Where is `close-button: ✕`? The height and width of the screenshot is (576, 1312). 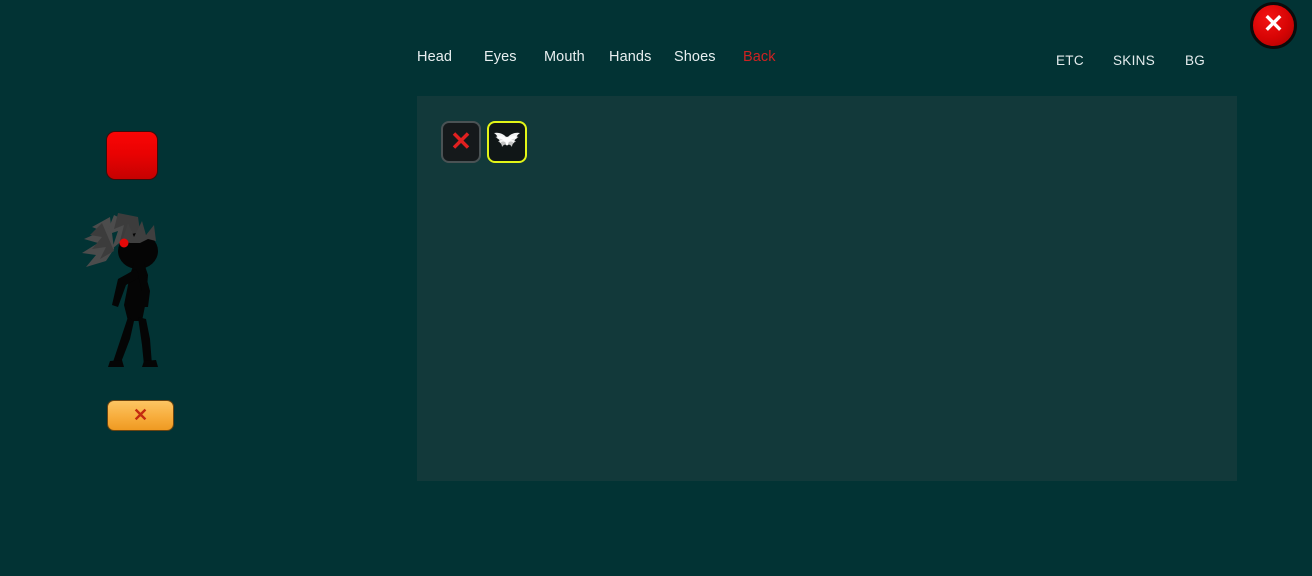 close-button: ✕ is located at coordinates (1273, 25).